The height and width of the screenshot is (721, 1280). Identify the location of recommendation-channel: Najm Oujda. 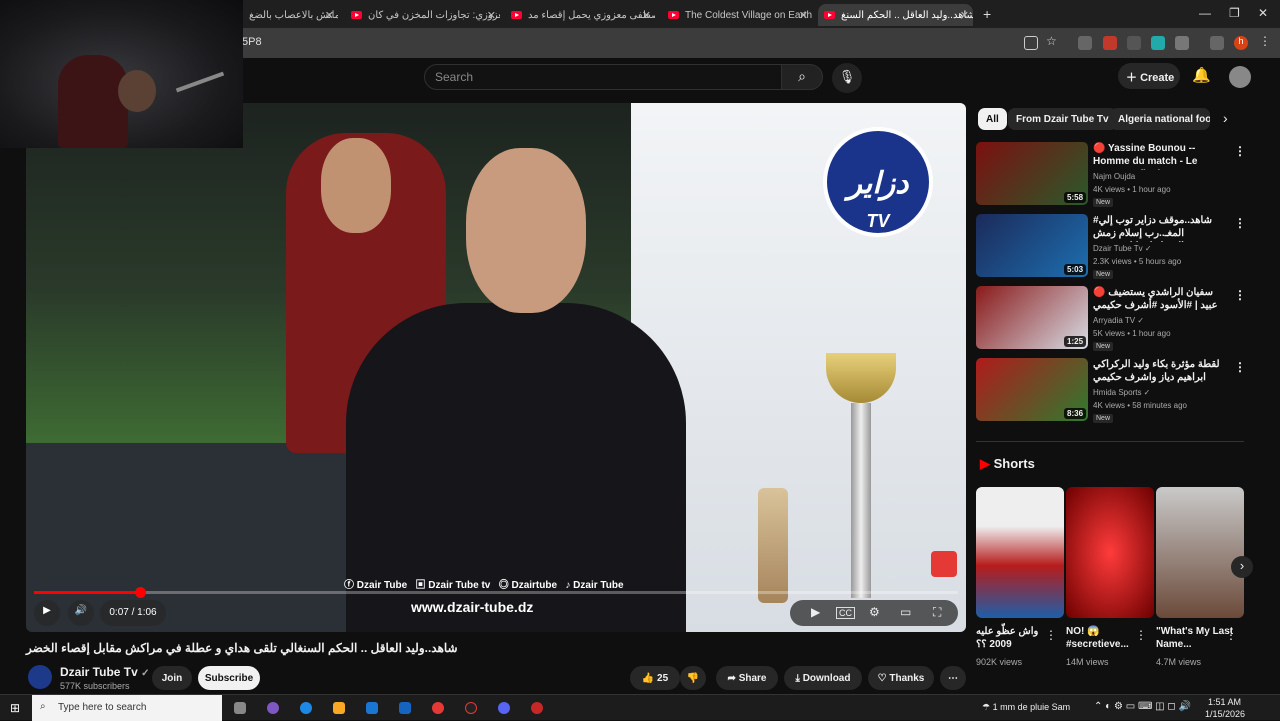
(1114, 176).